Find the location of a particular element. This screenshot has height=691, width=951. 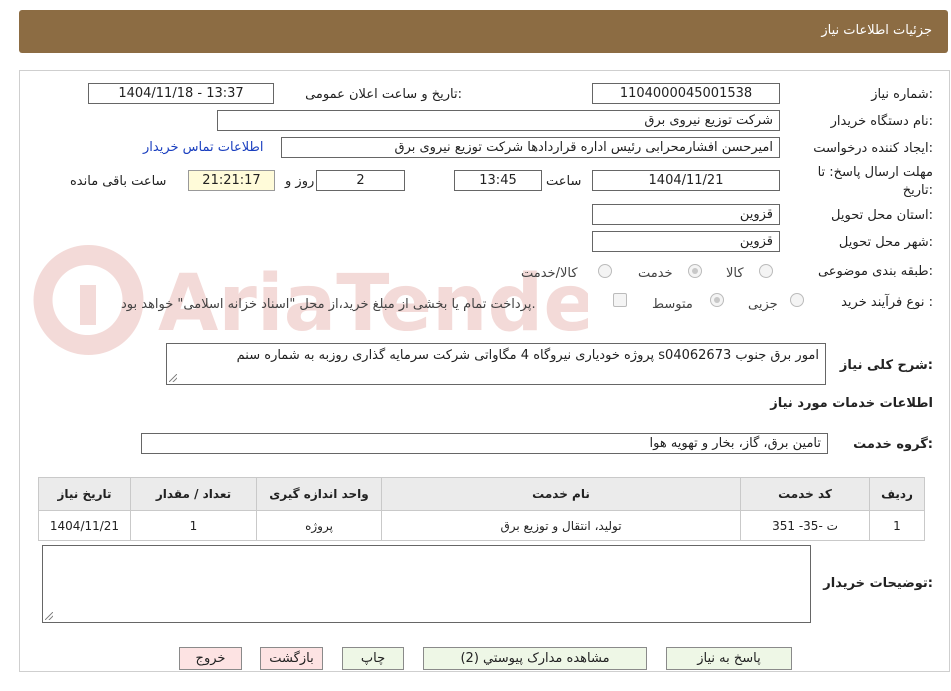

summary-label: شرح کلی نیاز: is located at coordinates (886, 365).